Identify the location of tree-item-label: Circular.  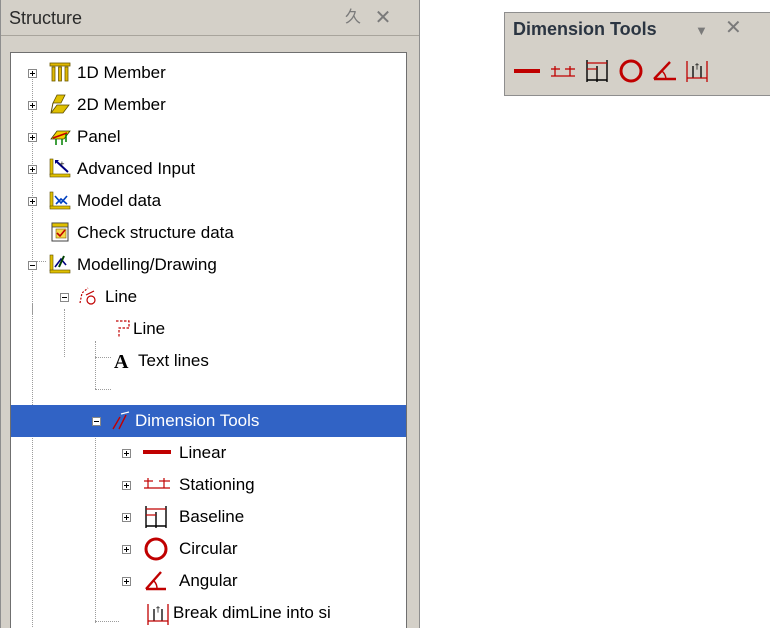
(208, 548).